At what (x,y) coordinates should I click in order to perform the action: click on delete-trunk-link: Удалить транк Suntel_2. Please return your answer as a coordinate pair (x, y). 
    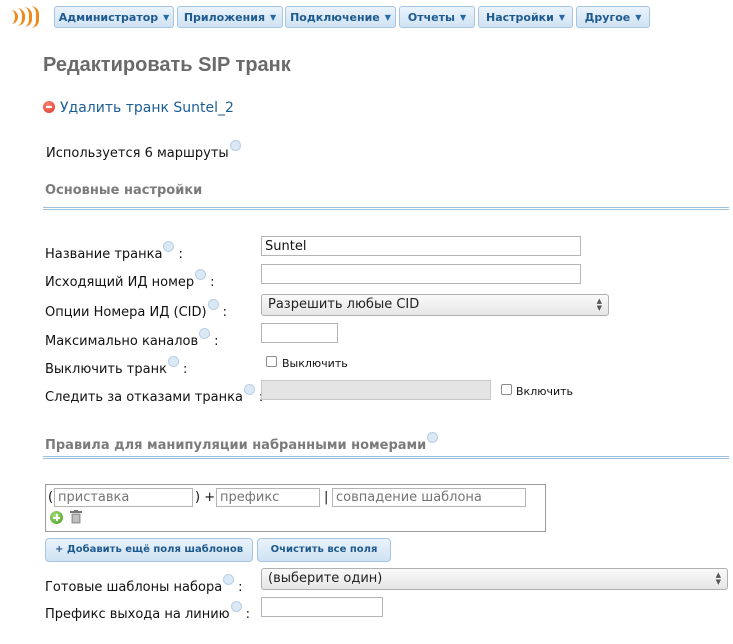
    Looking at the image, I should click on (138, 108).